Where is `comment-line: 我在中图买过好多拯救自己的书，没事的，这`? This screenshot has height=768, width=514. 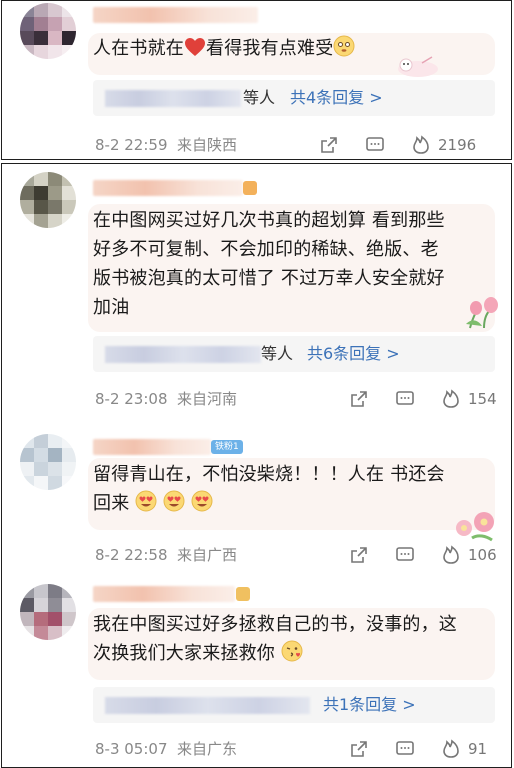 comment-line: 我在中图买过好多拯救自己的书，没事的，这 is located at coordinates (275, 624).